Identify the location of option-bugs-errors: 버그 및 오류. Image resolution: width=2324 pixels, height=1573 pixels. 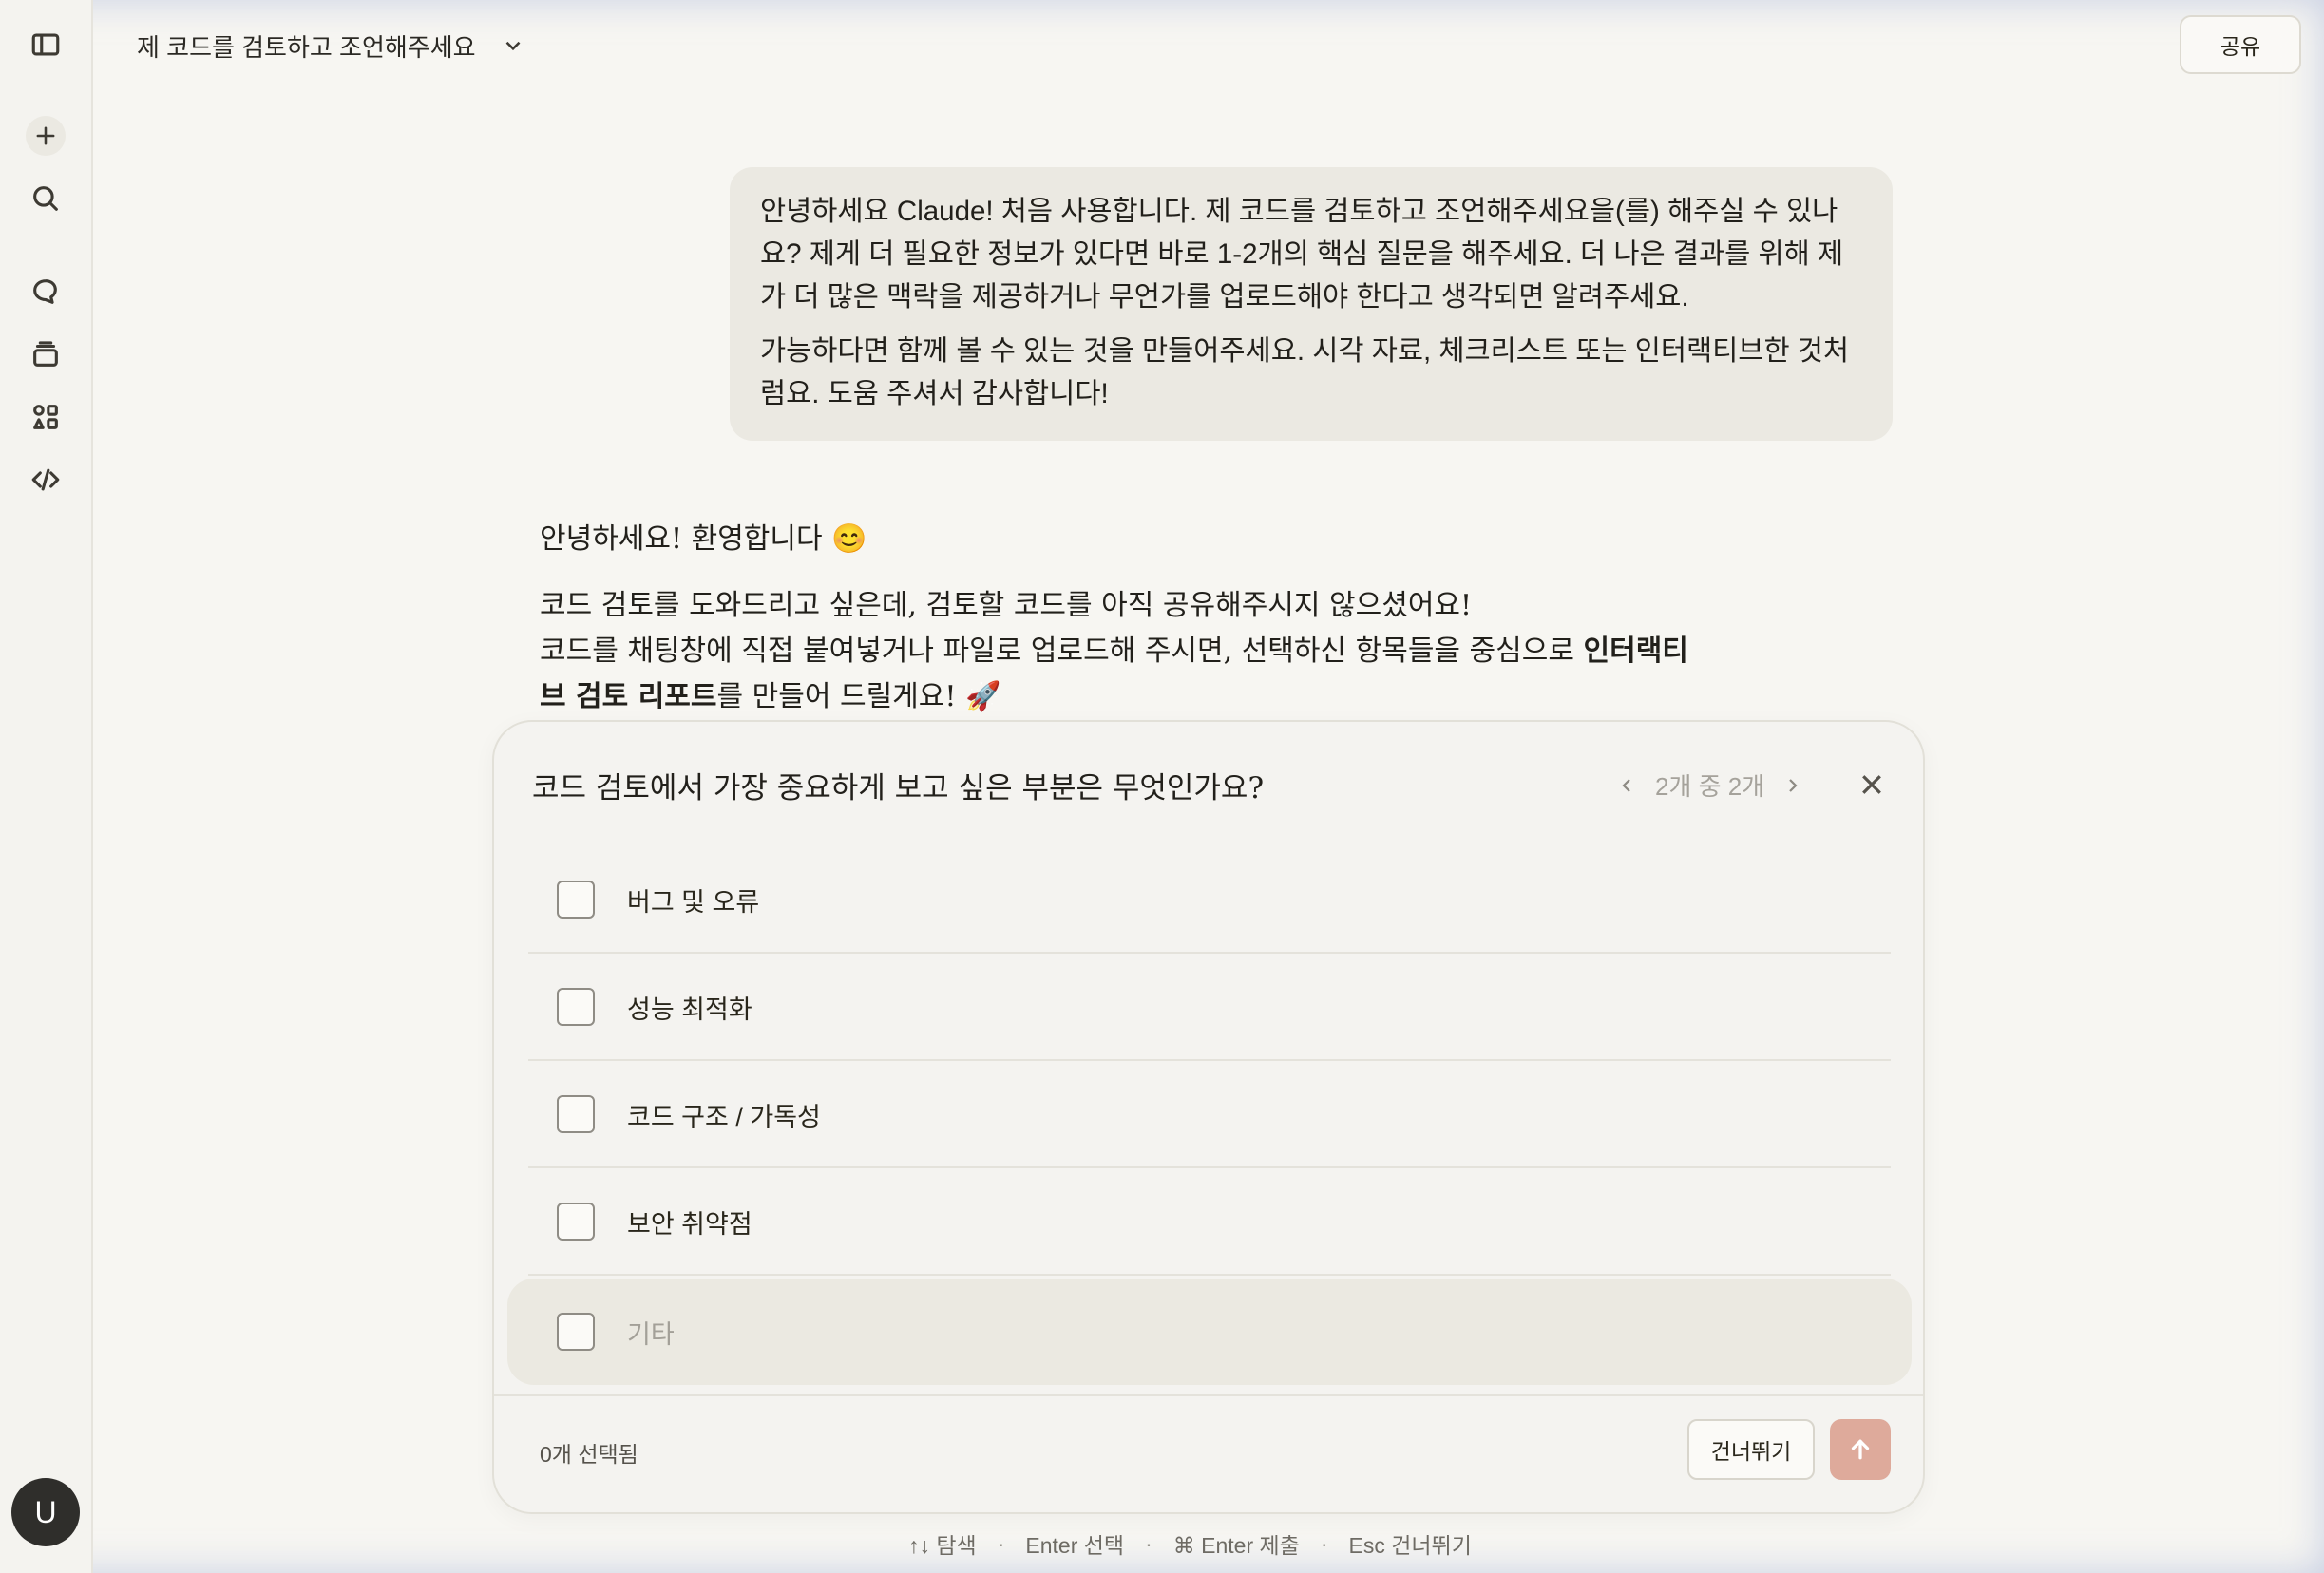
(1209, 901).